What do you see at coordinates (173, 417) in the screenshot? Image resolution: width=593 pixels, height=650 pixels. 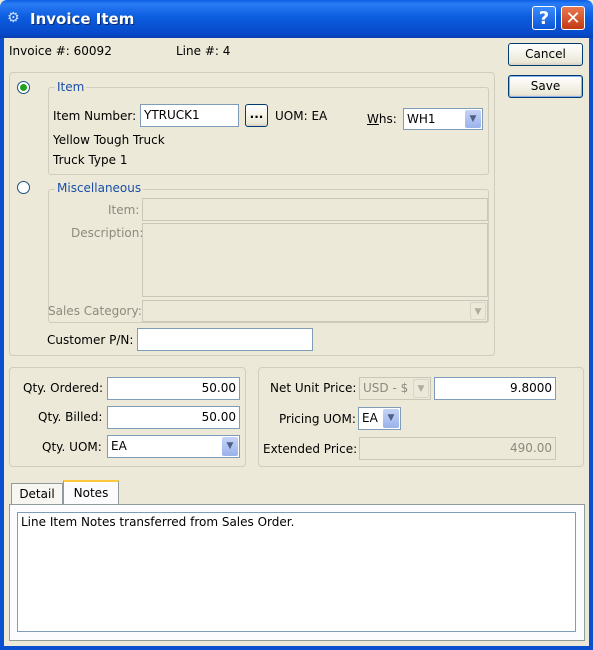 I see `qty-billed-input: 50.00` at bounding box center [173, 417].